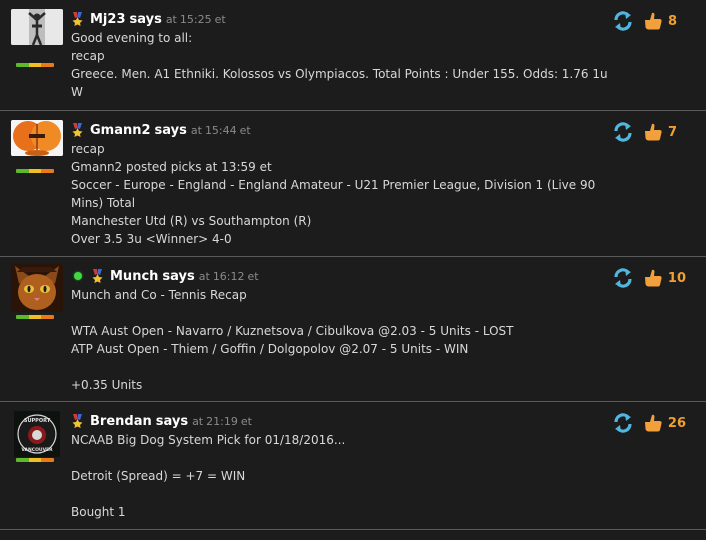 The width and height of the screenshot is (706, 540). What do you see at coordinates (120, 130) in the screenshot?
I see `author-name: Gmann2` at bounding box center [120, 130].